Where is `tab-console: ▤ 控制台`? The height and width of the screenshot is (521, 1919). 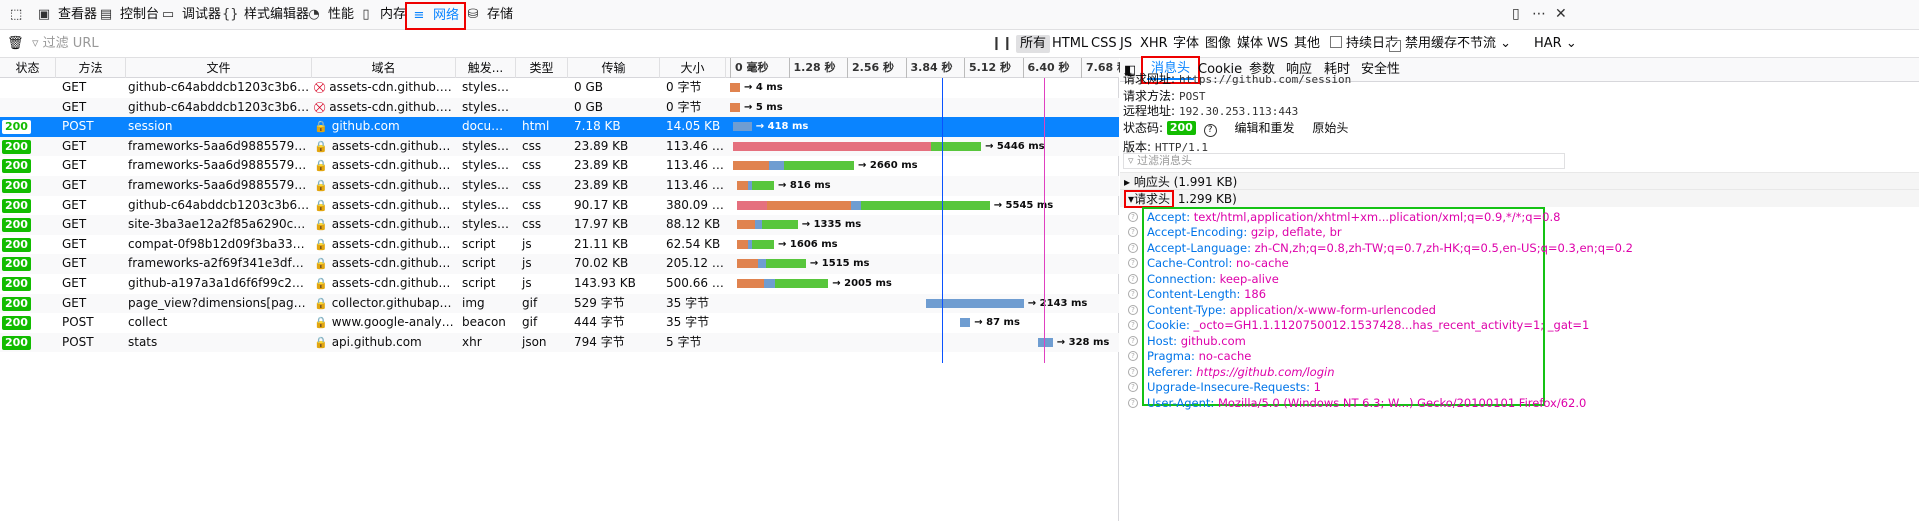
tab-console: ▤ 控制台 is located at coordinates (128, 15).